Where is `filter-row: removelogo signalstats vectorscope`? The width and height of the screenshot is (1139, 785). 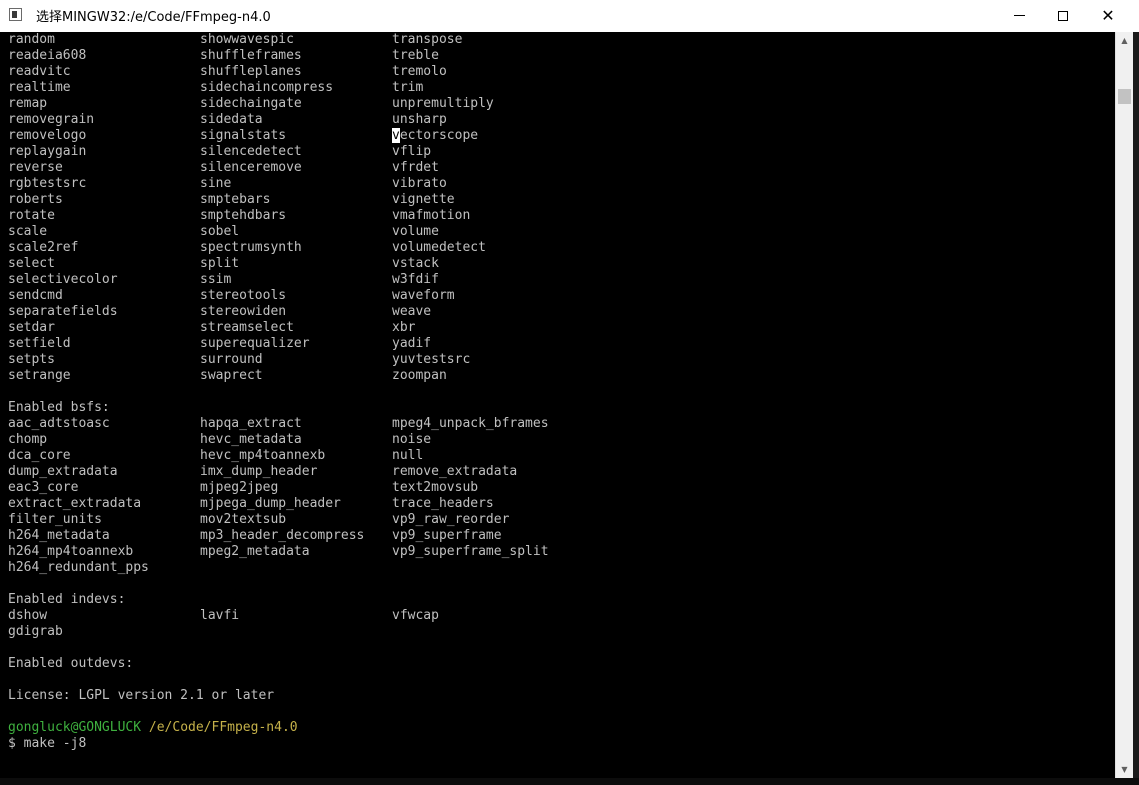
filter-row: removelogo signalstats vectorscope is located at coordinates (557, 136).